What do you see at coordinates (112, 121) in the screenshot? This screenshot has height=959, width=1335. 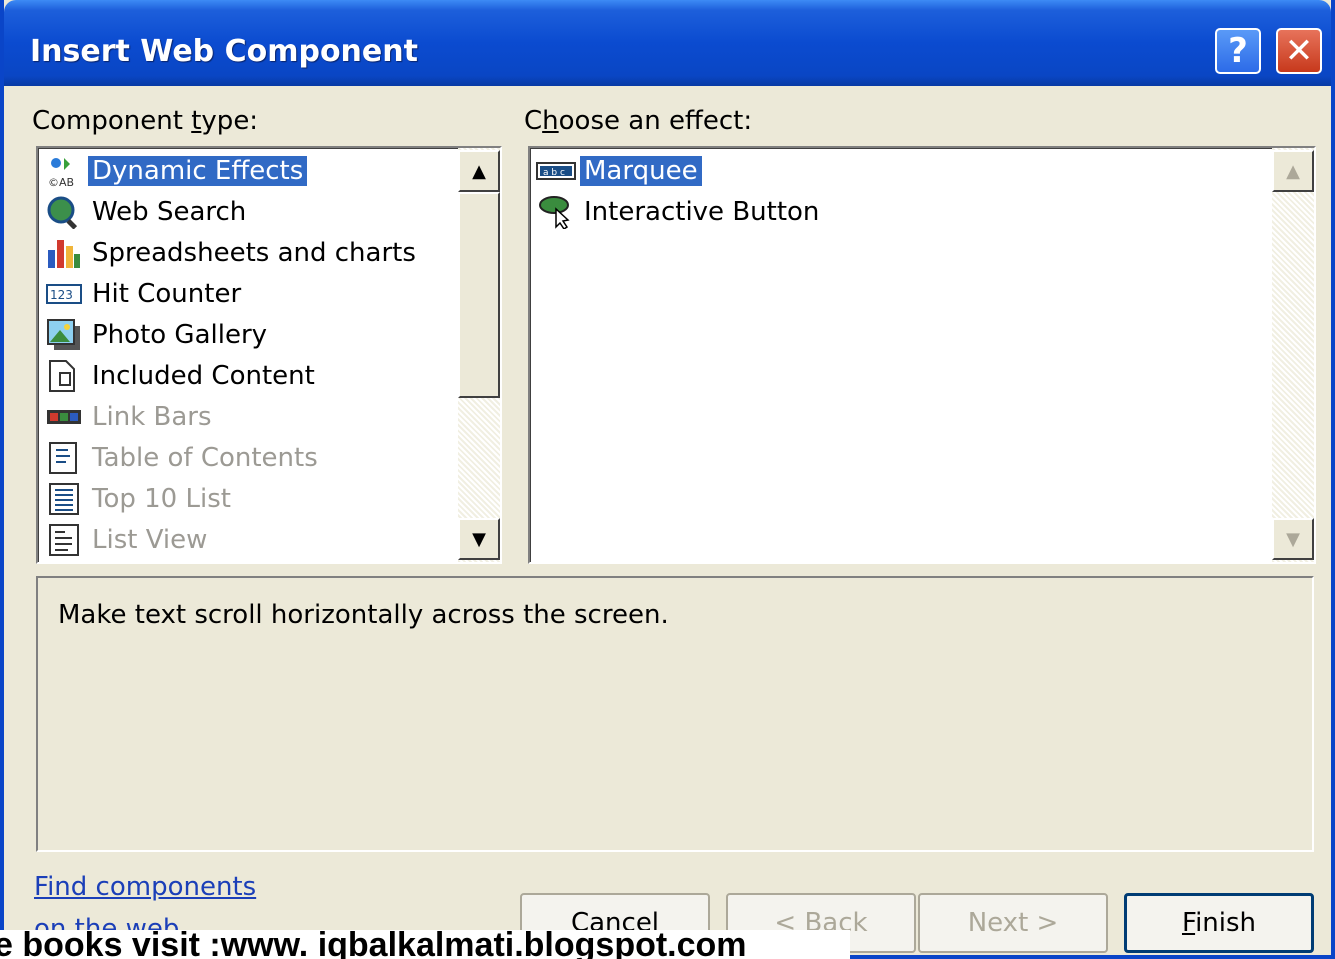 I see `component-type-label-part: Component` at bounding box center [112, 121].